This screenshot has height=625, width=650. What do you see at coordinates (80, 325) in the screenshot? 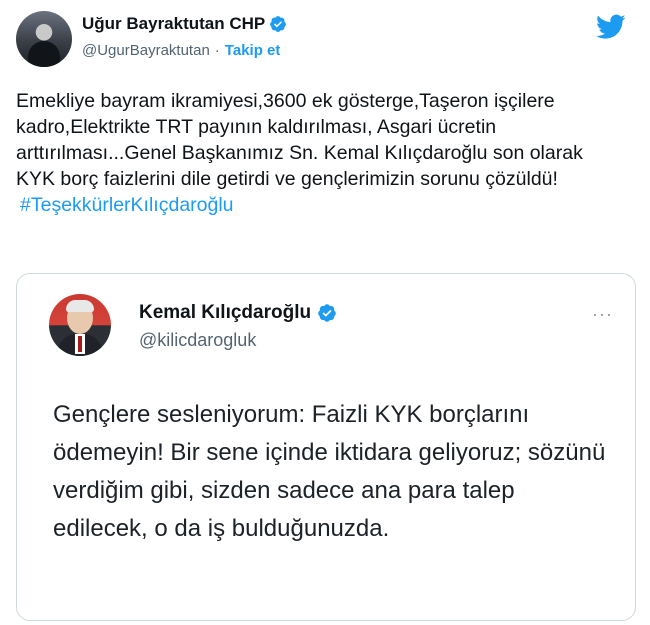
I see `quoted-author-avatar` at bounding box center [80, 325].